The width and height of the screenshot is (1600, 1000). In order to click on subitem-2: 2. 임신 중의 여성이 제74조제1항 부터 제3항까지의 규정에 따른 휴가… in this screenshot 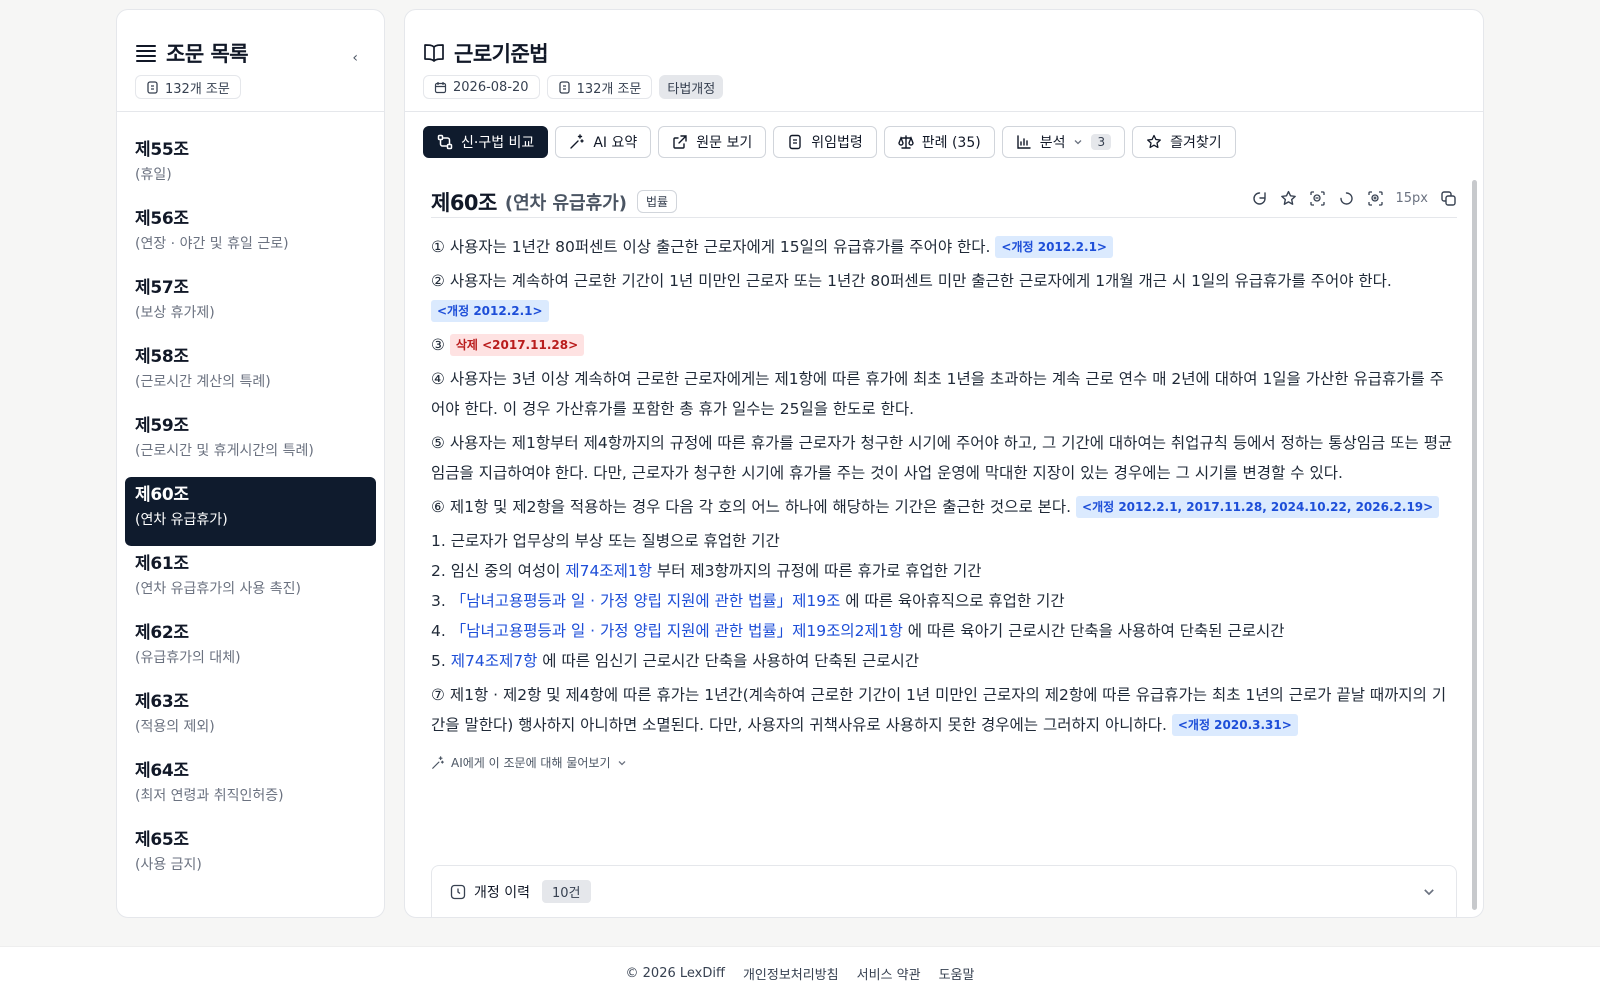, I will do `click(944, 571)`.